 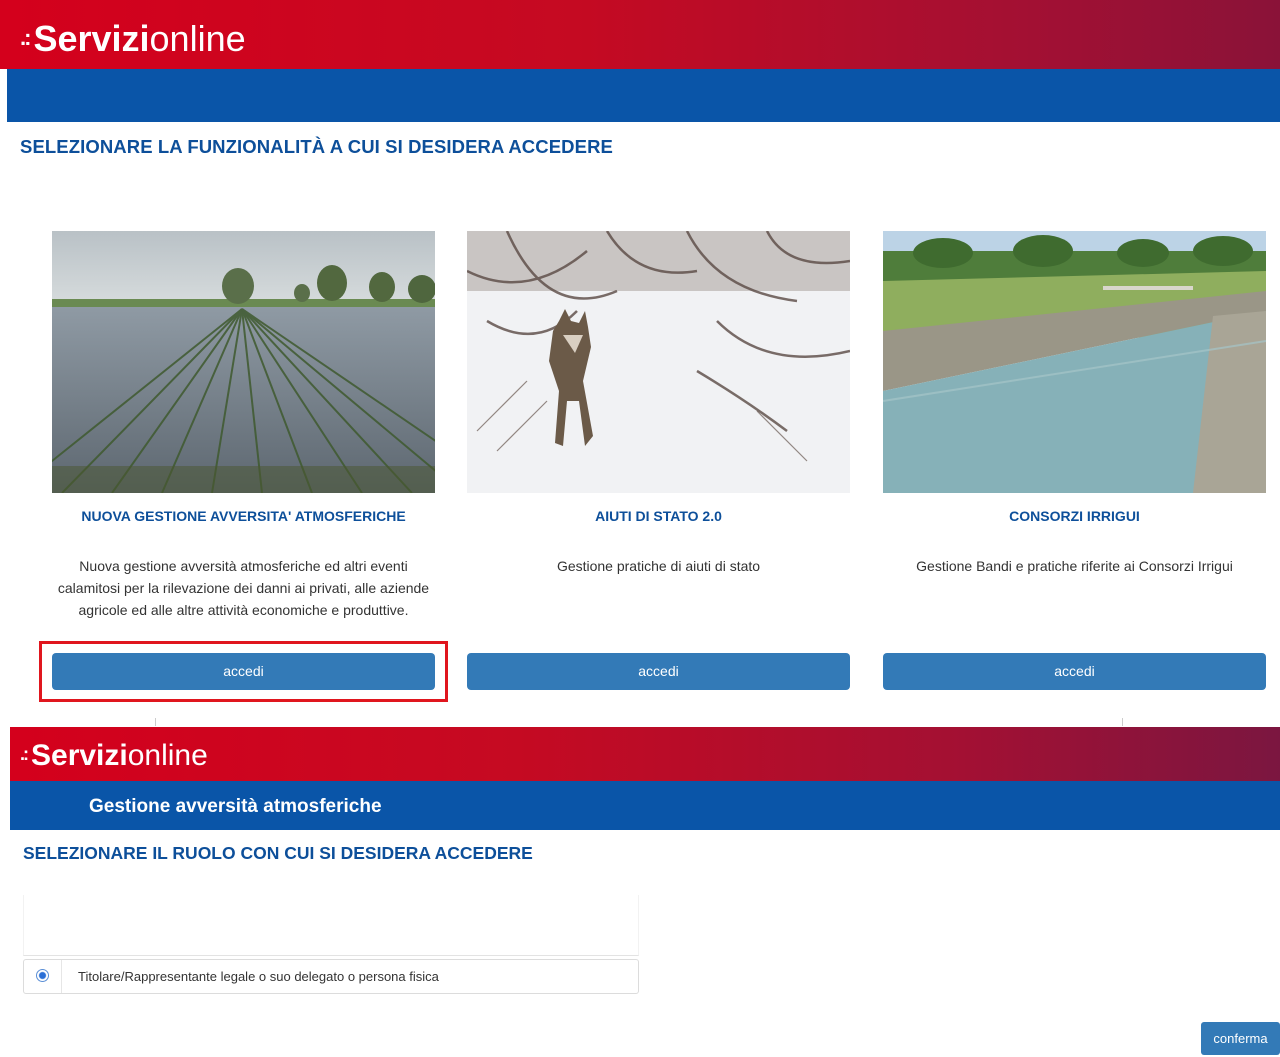 What do you see at coordinates (243, 362) in the screenshot?
I see `flooded-field-image` at bounding box center [243, 362].